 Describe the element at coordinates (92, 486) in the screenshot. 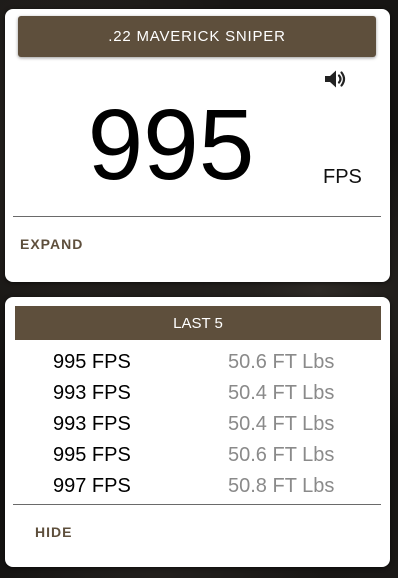

I see `shot-fps: 997 FPS` at that location.